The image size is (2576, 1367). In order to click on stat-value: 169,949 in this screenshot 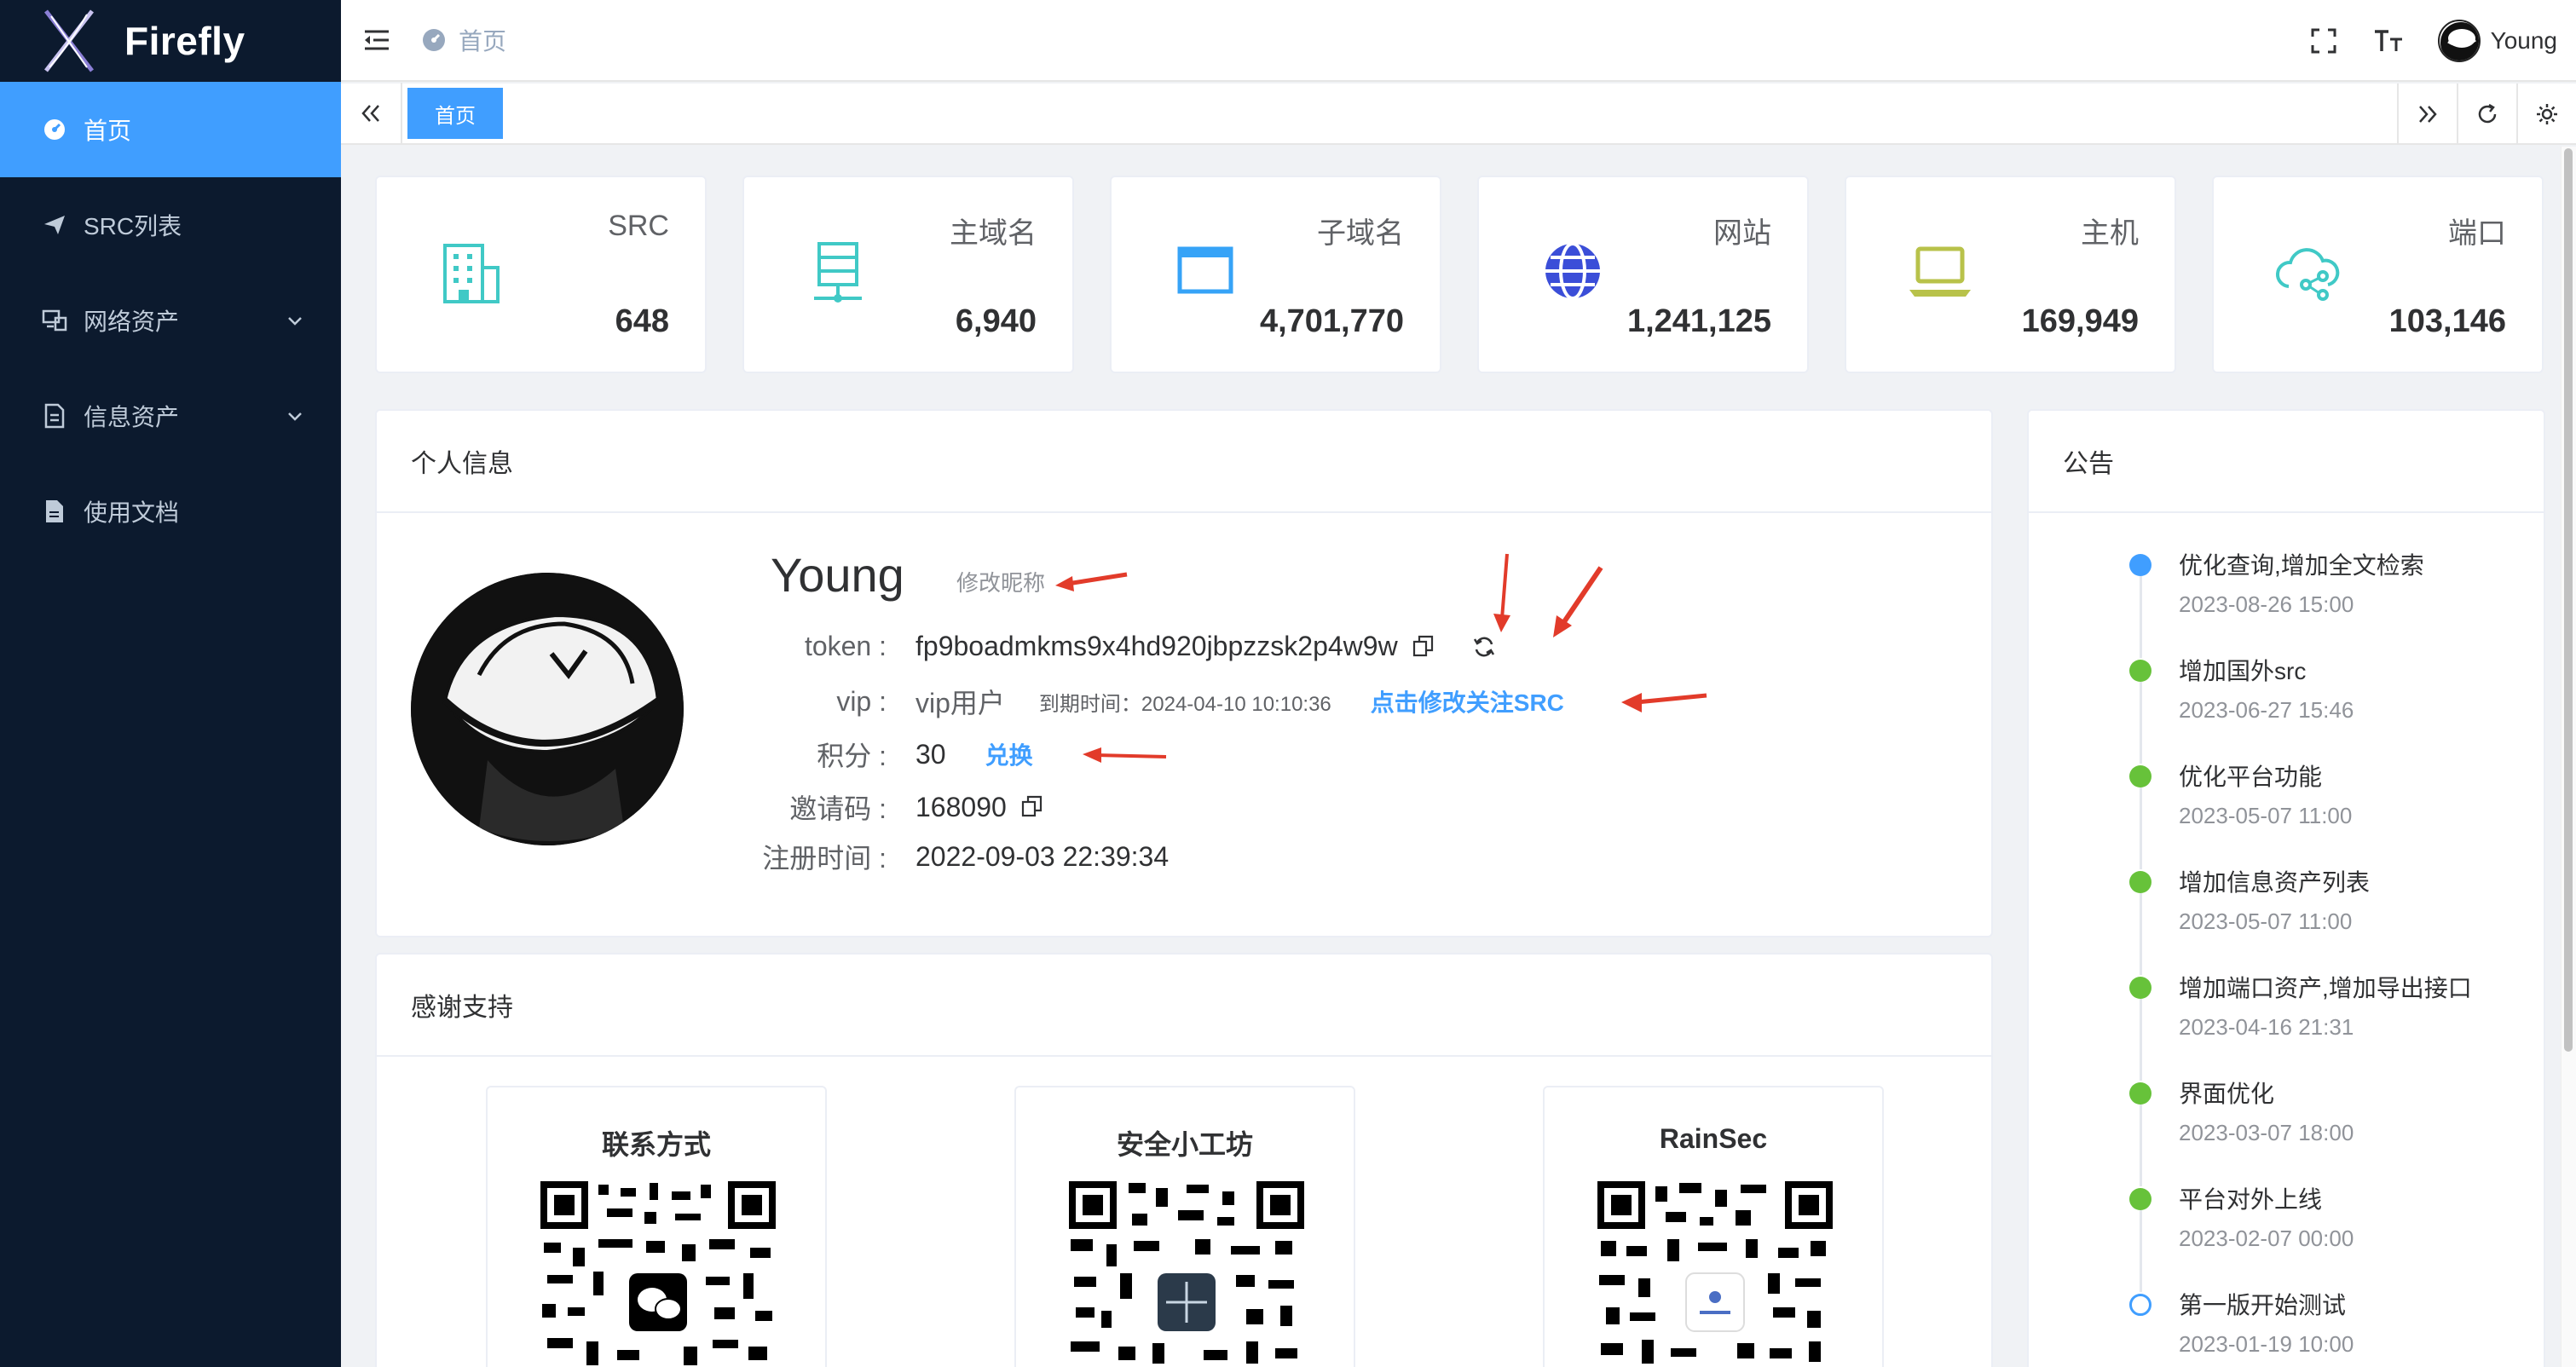, I will do `click(2080, 321)`.